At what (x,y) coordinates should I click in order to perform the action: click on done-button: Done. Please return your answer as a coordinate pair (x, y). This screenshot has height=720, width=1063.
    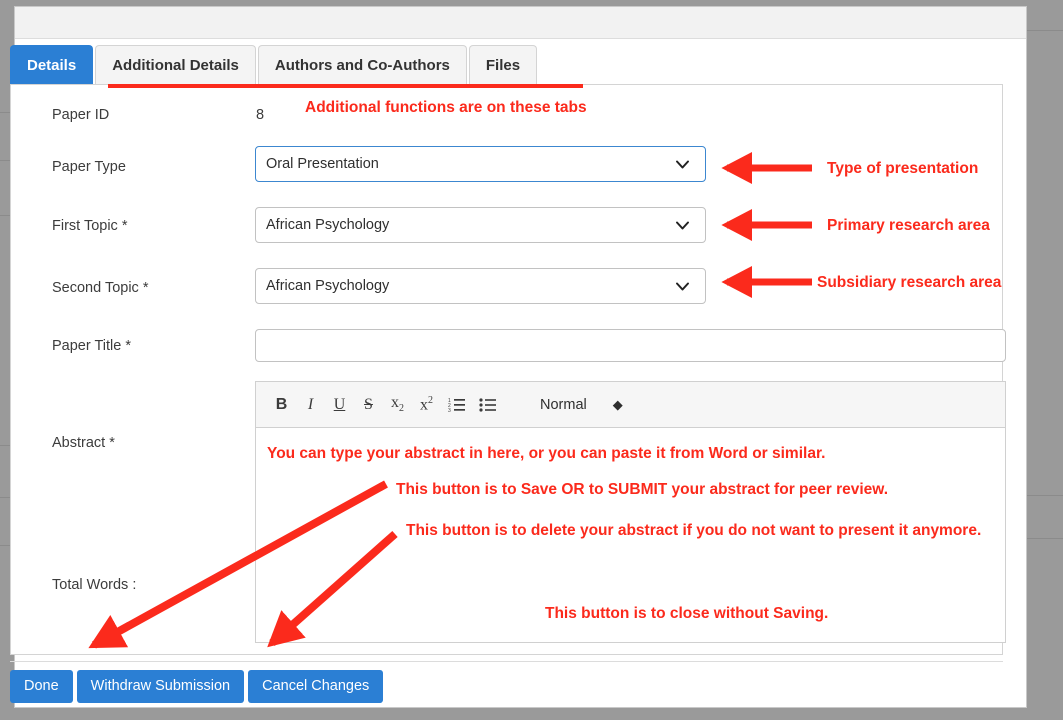
    Looking at the image, I should click on (41, 686).